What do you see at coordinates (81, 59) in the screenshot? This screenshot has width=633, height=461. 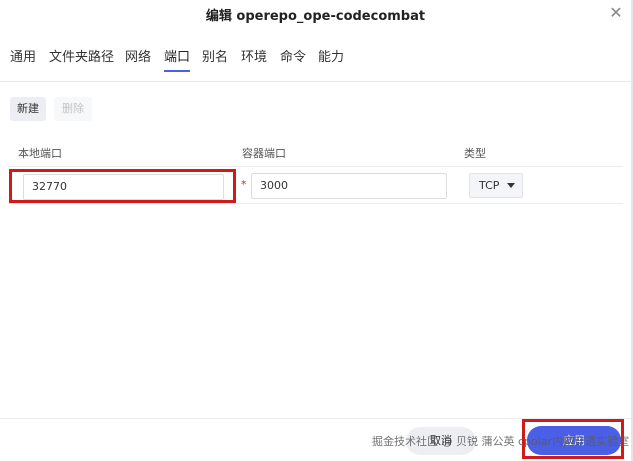 I see `tab-folder-path: 文件夹路径` at bounding box center [81, 59].